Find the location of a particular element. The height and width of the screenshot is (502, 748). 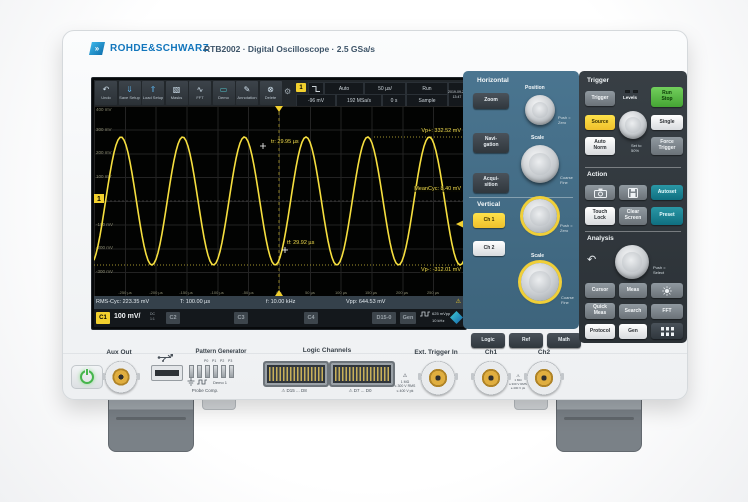

channel1-button: Ch 1 is located at coordinates (489, 220).